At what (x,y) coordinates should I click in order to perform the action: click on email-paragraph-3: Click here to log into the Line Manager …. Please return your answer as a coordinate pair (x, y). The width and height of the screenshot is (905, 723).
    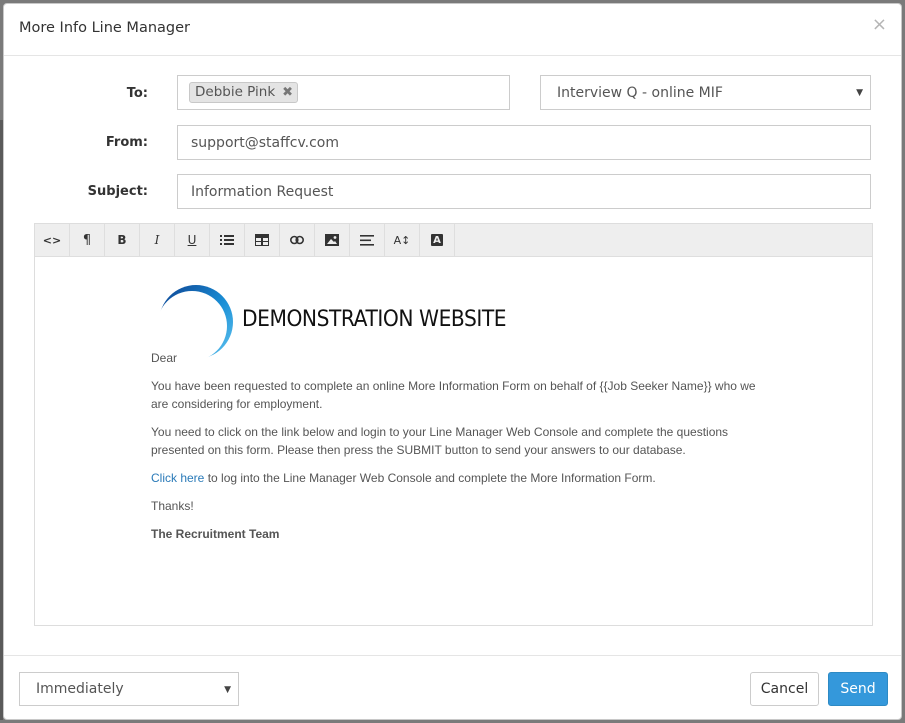
    Looking at the image, I should click on (461, 478).